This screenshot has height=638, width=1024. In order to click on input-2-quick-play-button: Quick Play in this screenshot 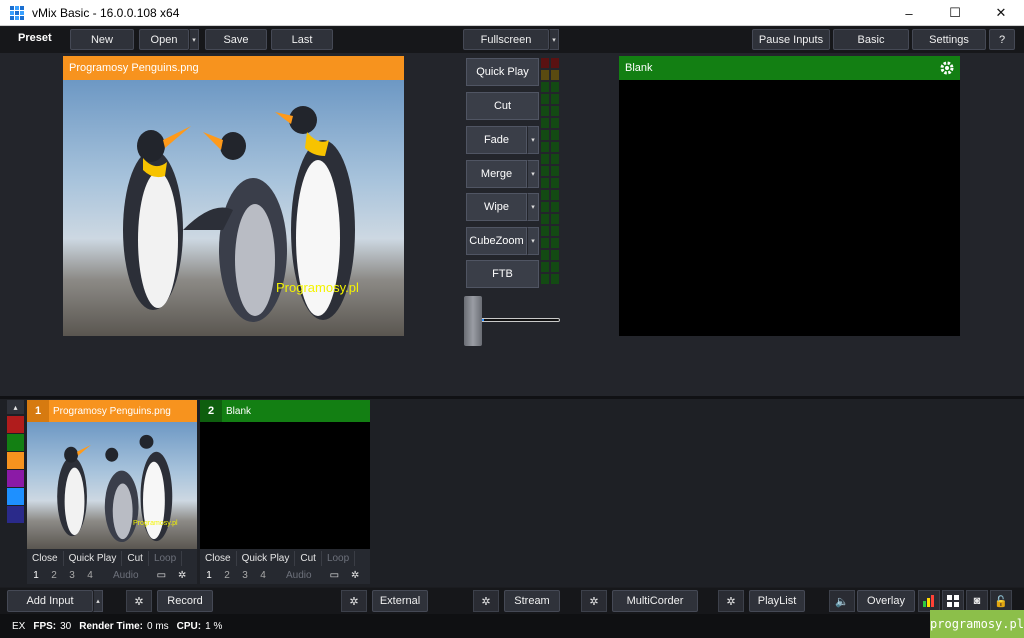, I will do `click(266, 558)`.